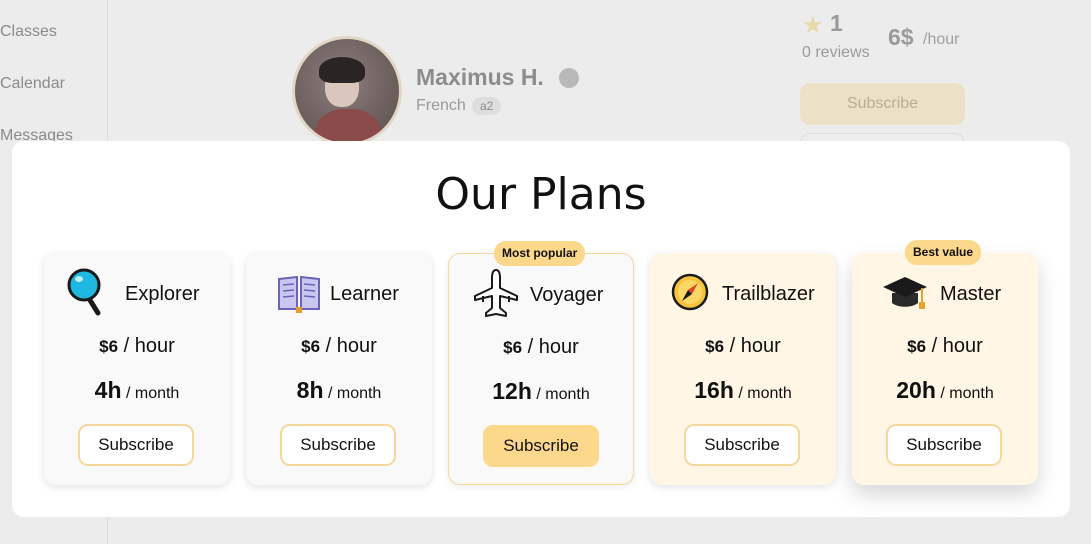 This screenshot has width=1091, height=544. Describe the element at coordinates (569, 78) in the screenshot. I see `verified-badge-icon` at that location.